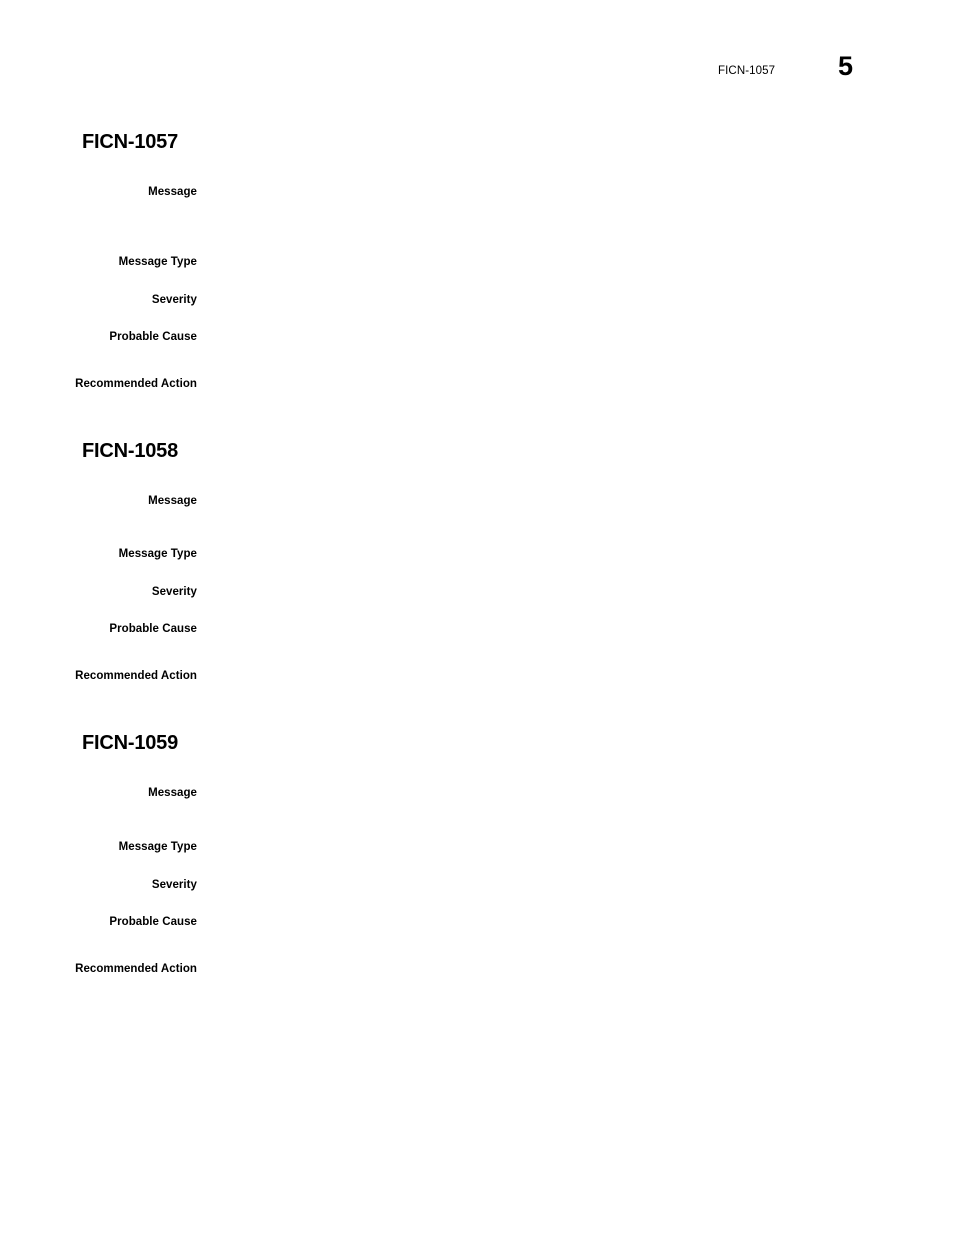 The image size is (954, 1235). What do you see at coordinates (130, 142) in the screenshot?
I see `message-entry-title: FICN-1057` at bounding box center [130, 142].